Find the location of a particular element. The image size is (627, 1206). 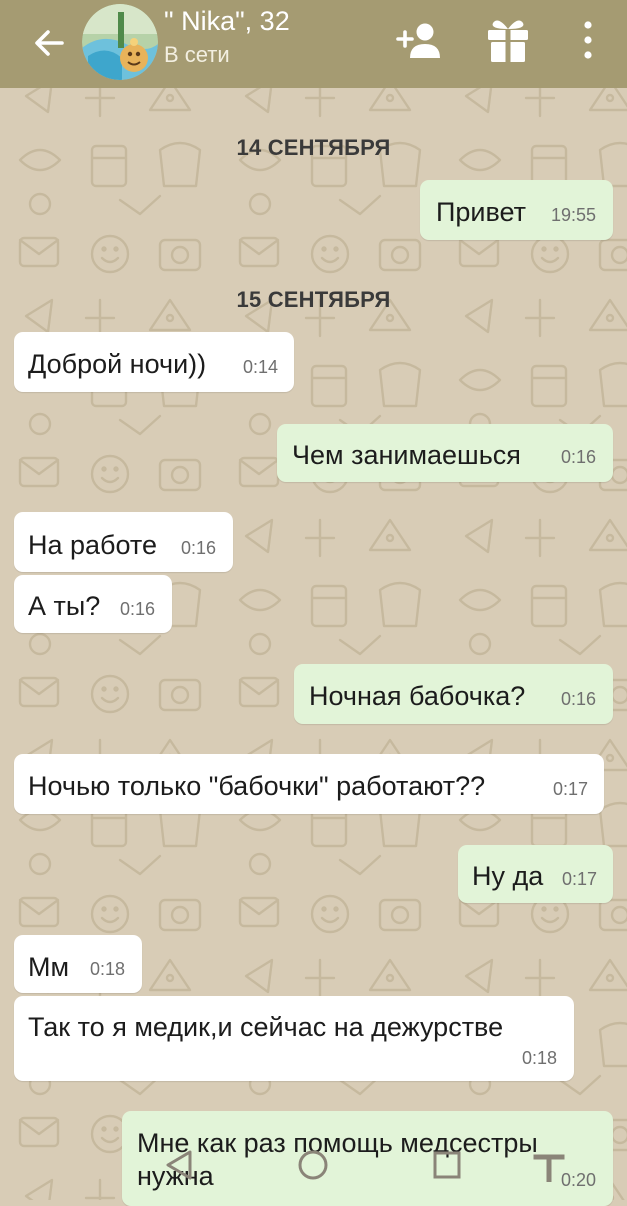

accessibility-icon is located at coordinates (549, 1165).